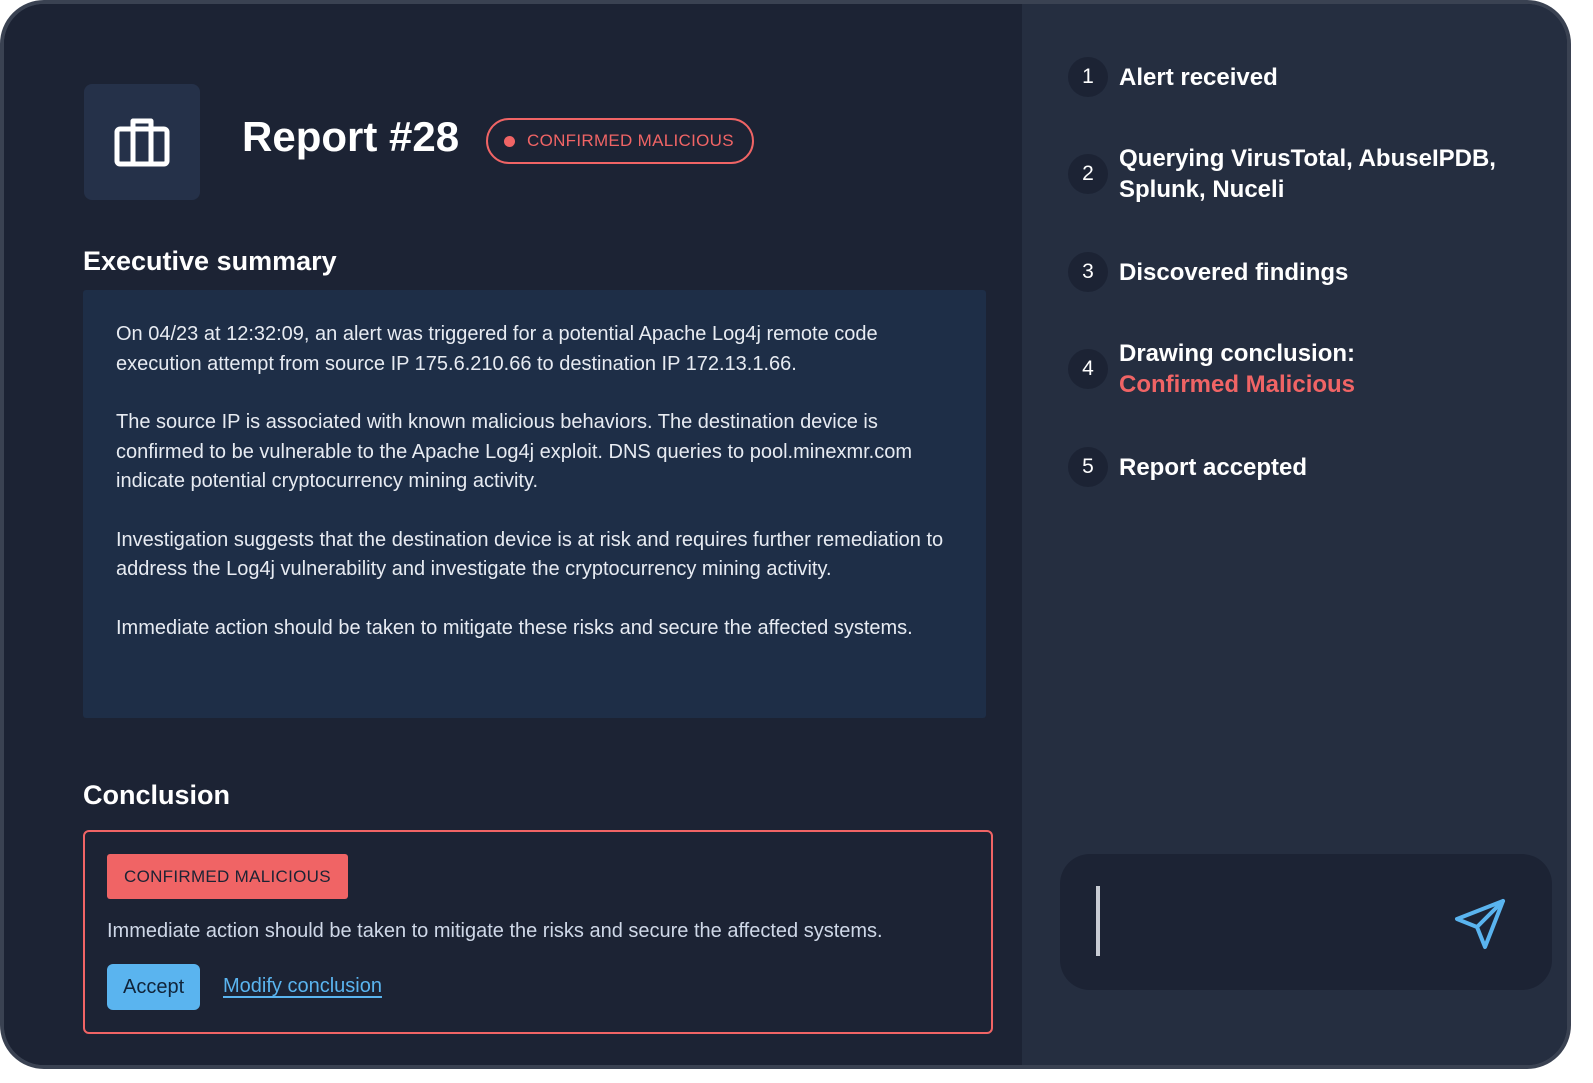  What do you see at coordinates (1088, 467) in the screenshot?
I see `step-number: 5` at bounding box center [1088, 467].